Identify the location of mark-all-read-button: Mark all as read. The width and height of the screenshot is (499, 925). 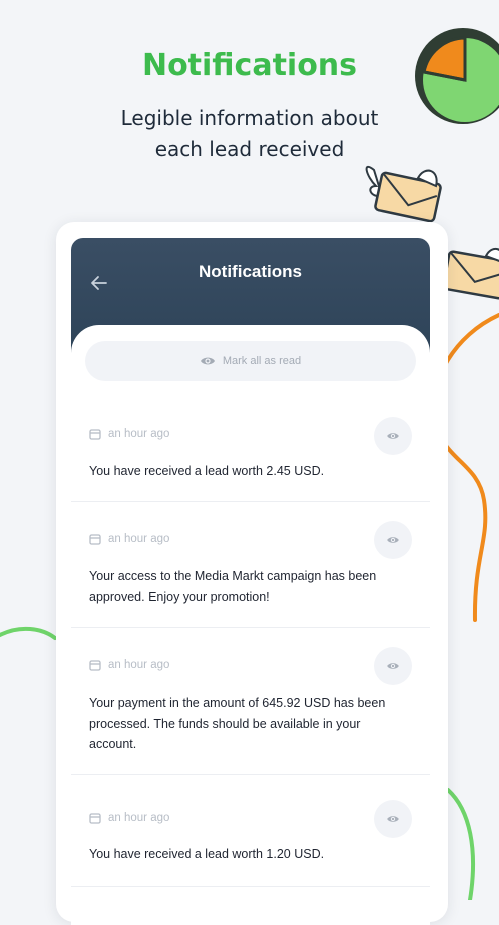
(250, 361).